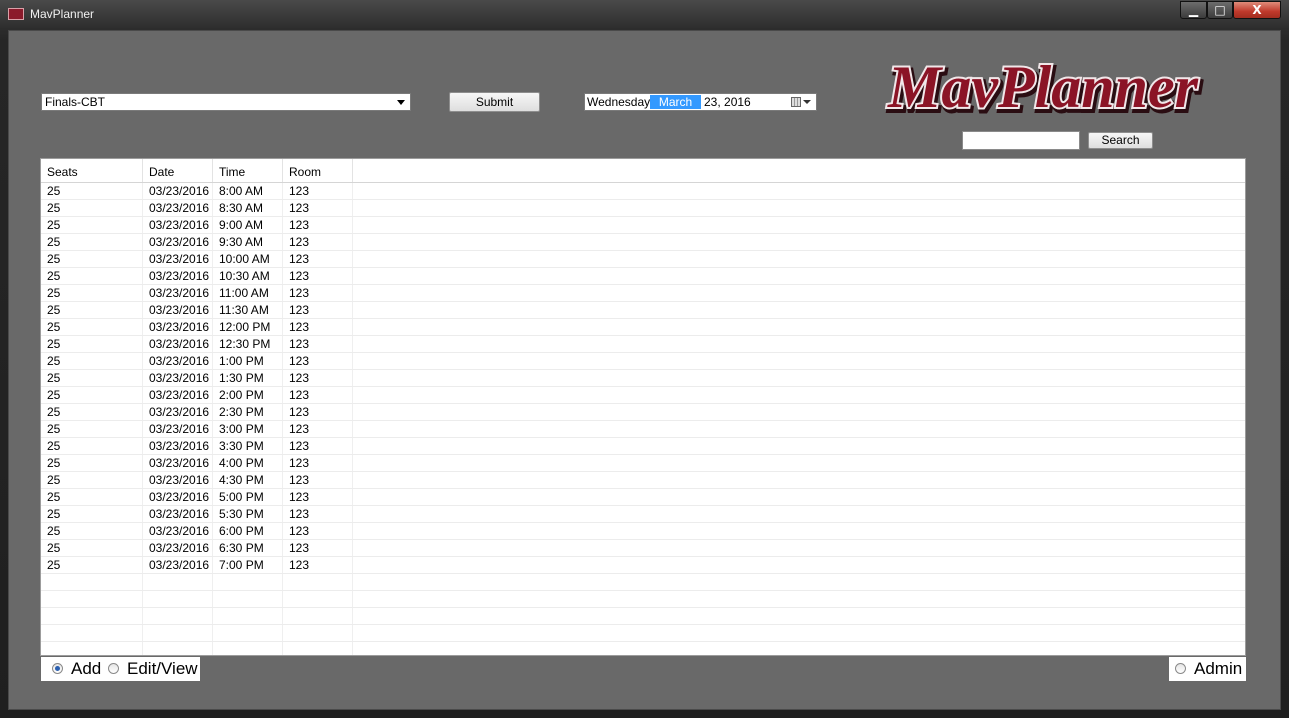  Describe the element at coordinates (643, 225) in the screenshot. I see `table-row: 25 03/23/2016 9:00 AM 123` at that location.